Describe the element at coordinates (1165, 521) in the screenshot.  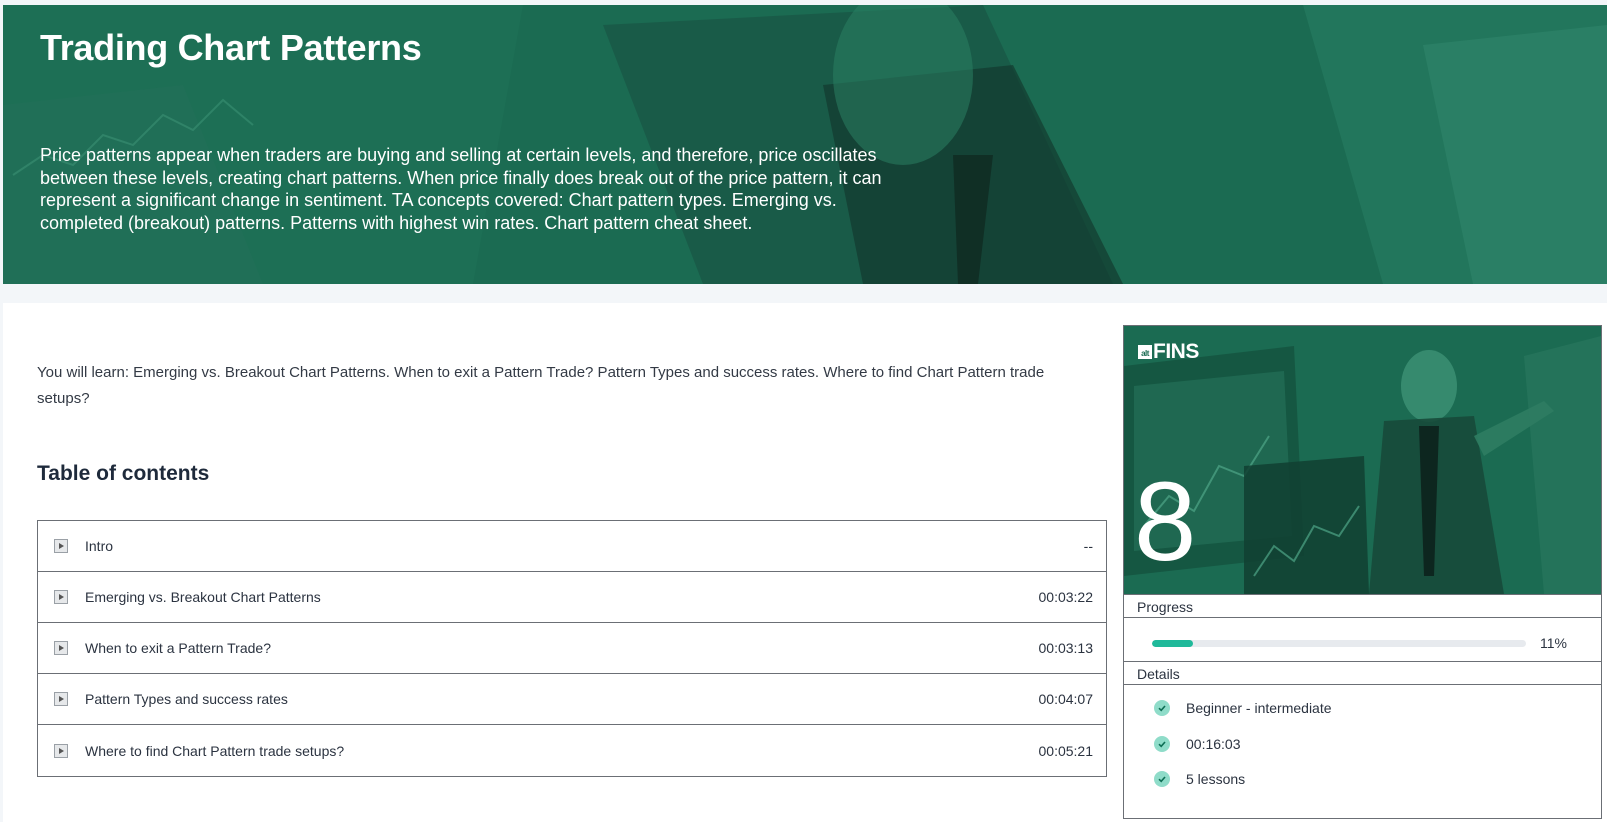
I see `course-number: 8` at that location.